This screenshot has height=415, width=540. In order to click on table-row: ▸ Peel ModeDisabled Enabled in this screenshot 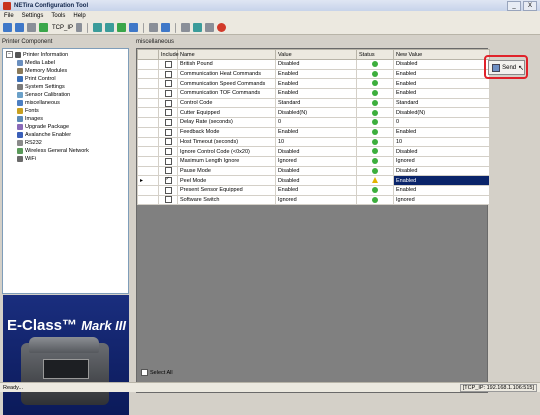, I will do `click(313, 180)`.